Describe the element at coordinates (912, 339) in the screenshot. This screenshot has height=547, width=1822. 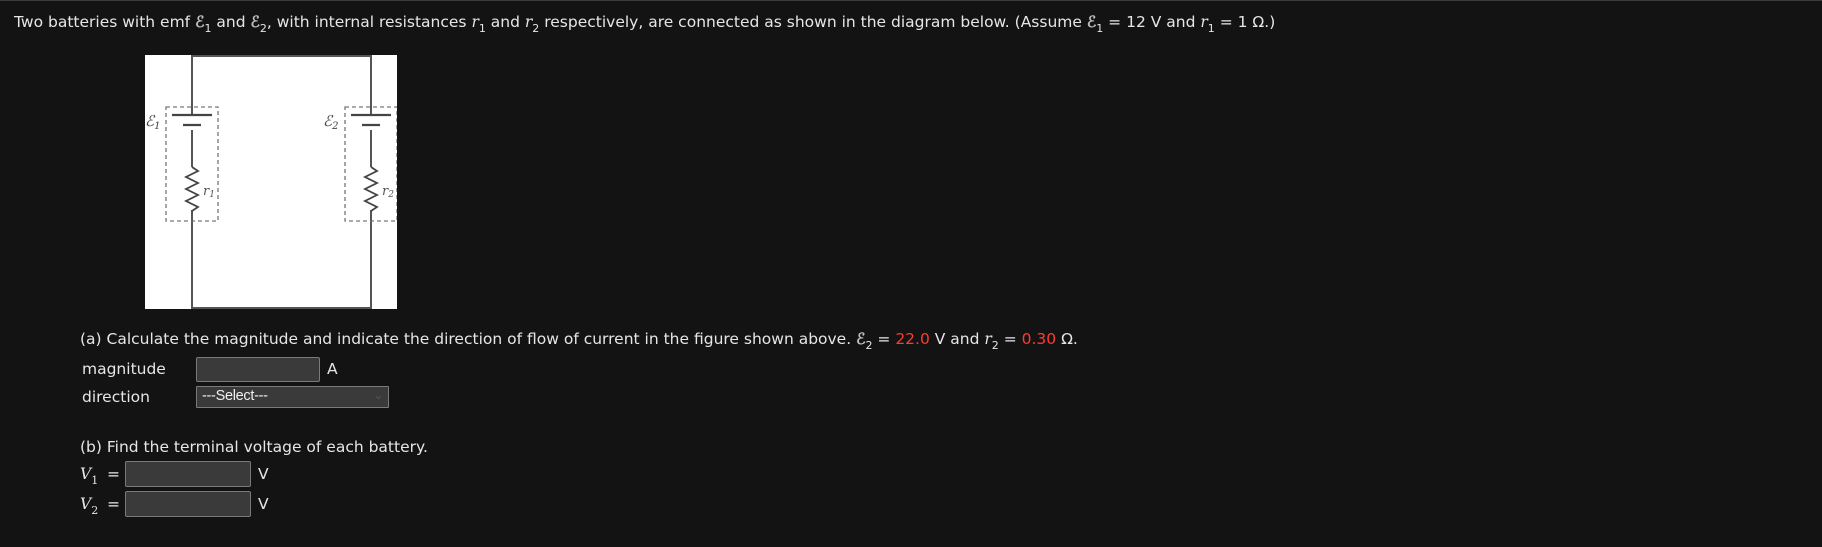
I see `emf2-value: 22.0` at that location.